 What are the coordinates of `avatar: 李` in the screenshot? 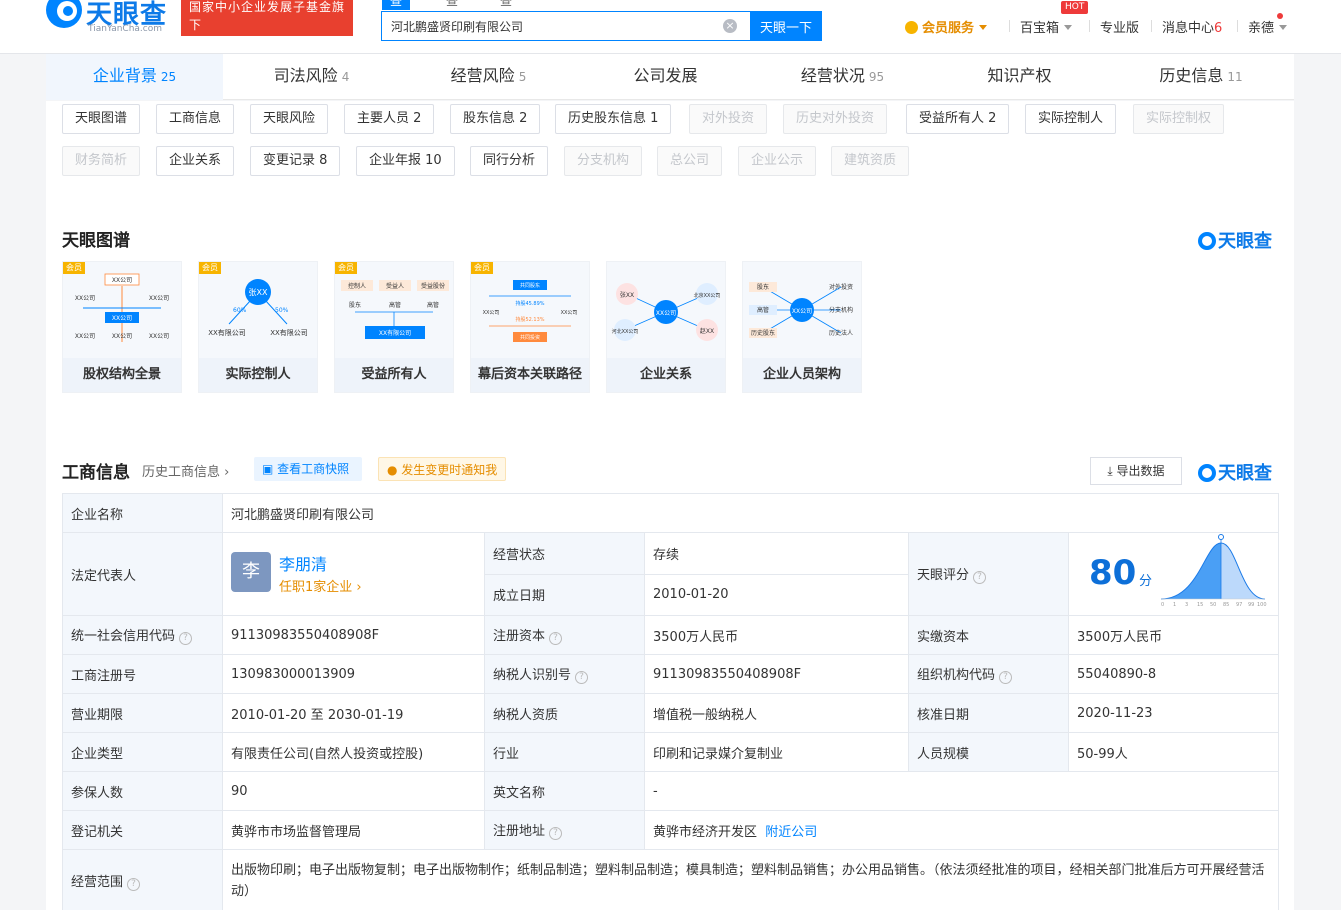 It's located at (251, 572).